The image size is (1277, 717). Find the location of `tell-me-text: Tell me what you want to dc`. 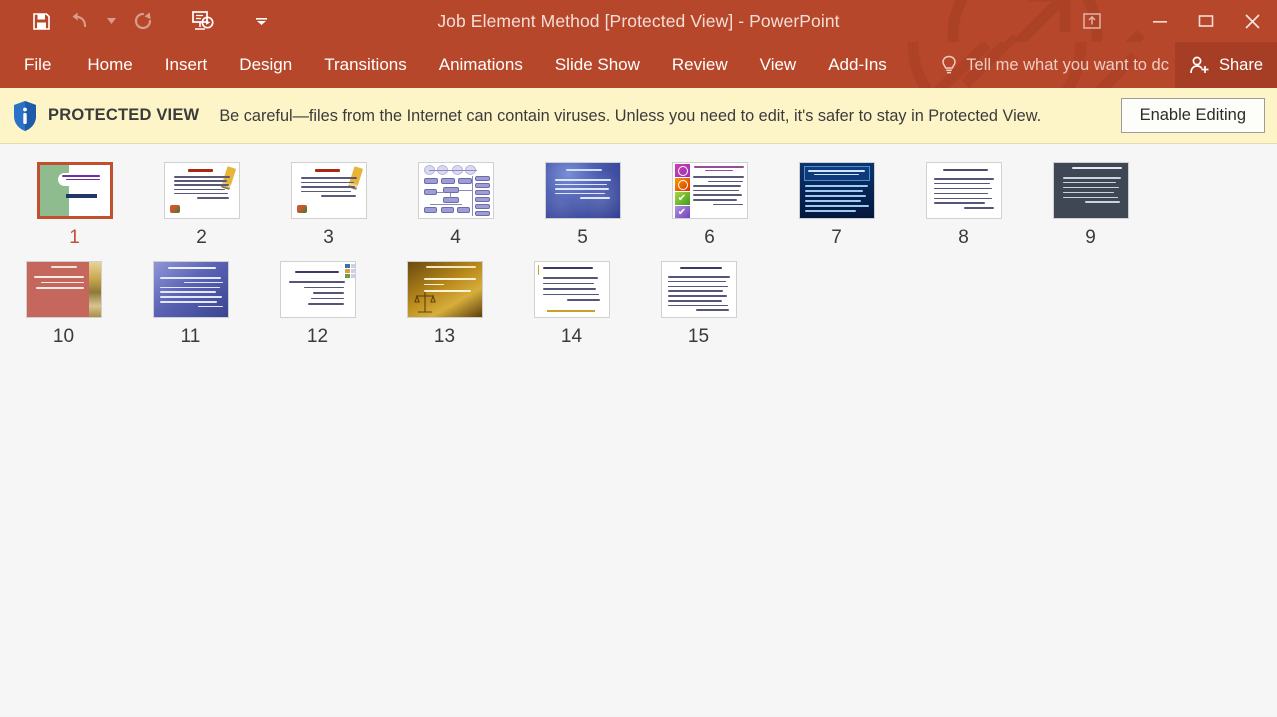

tell-me-text: Tell me what you want to dc is located at coordinates (1067, 64).